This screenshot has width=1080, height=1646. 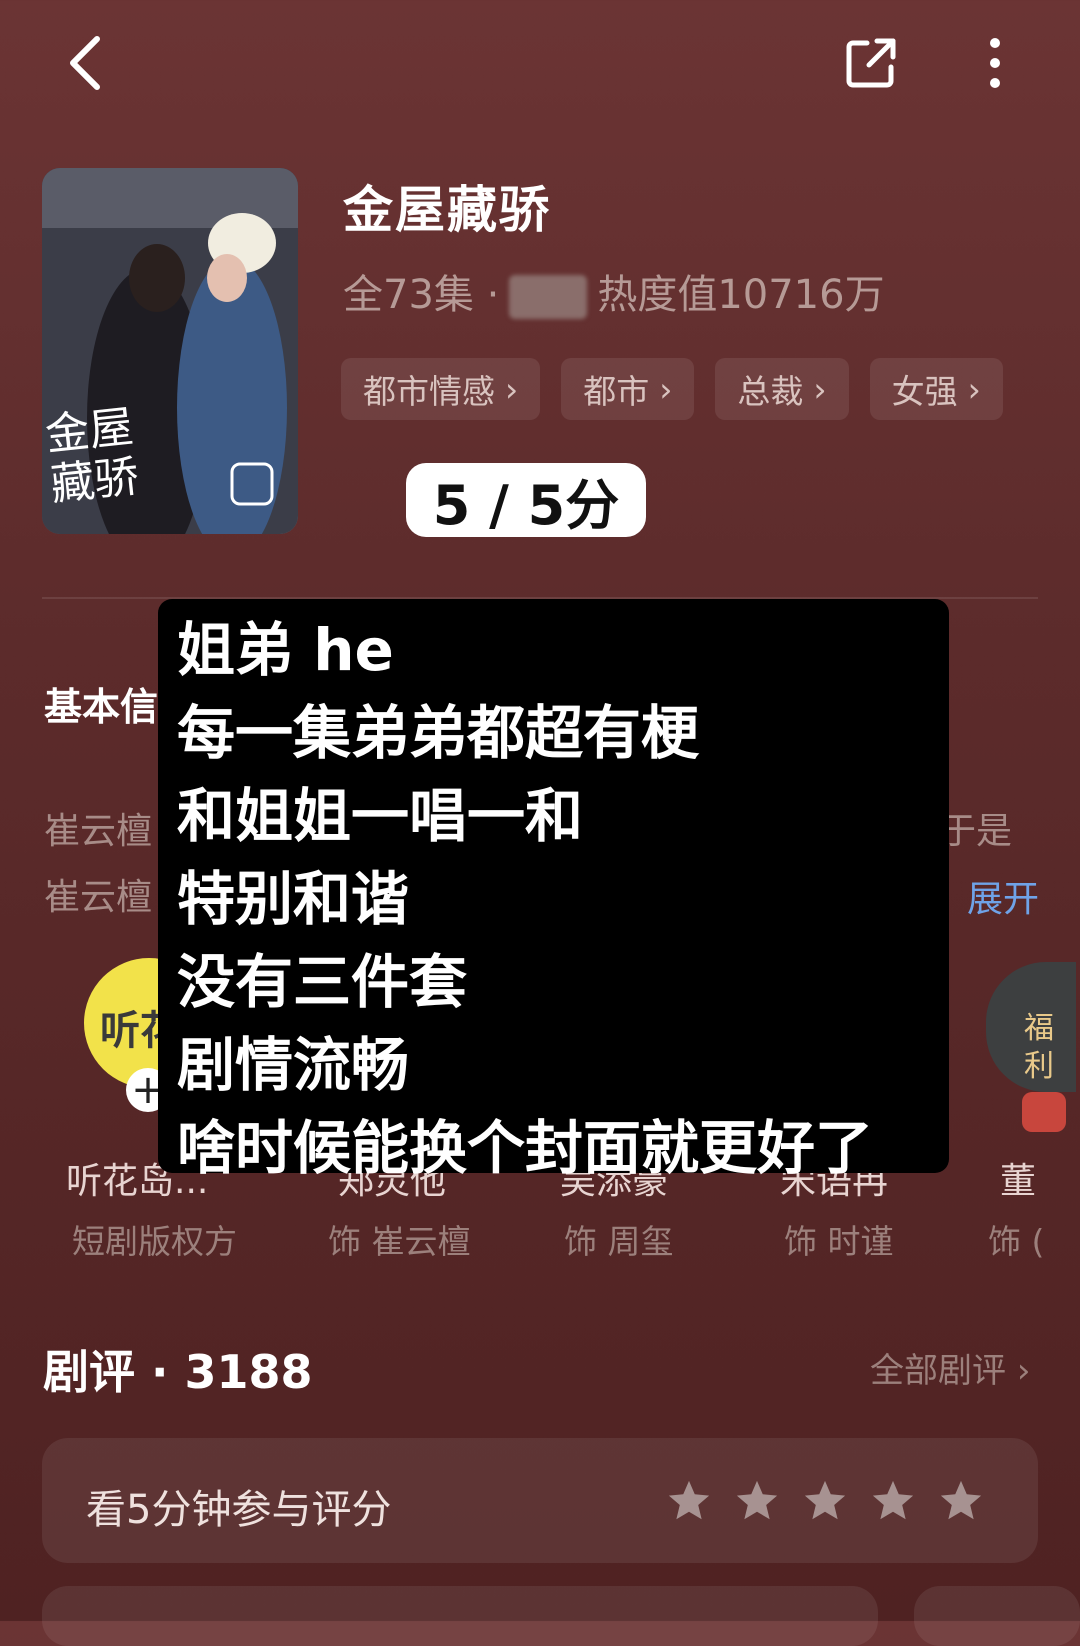 I want to click on drama-meta: 全73集 · 热度值10716万, so click(x=614, y=291).